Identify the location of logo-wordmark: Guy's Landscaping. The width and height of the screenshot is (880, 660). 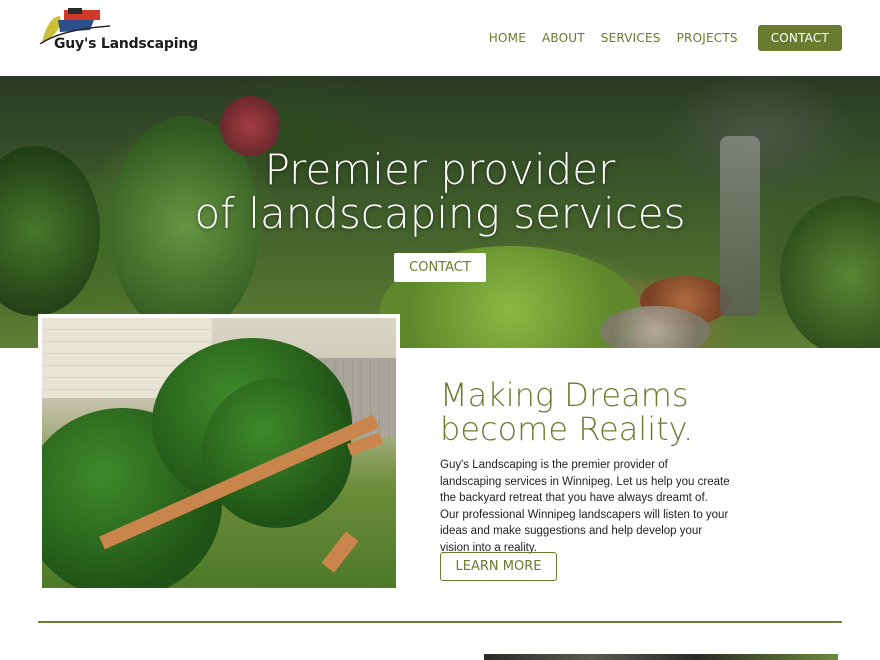
(126, 44).